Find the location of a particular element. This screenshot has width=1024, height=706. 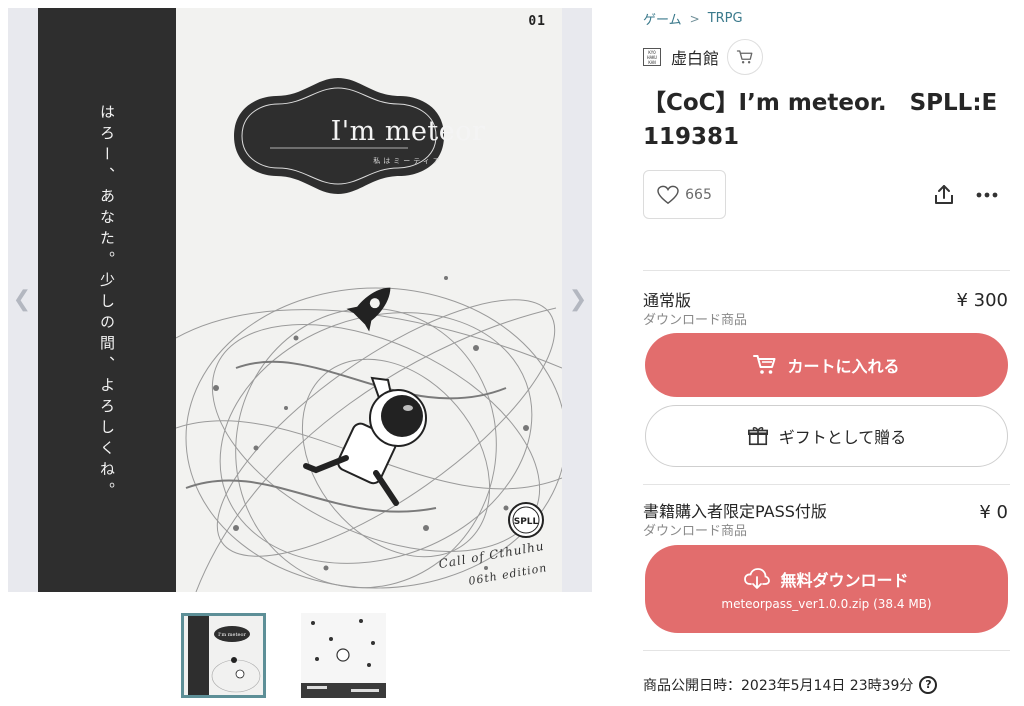

shop-cart-button is located at coordinates (745, 57).